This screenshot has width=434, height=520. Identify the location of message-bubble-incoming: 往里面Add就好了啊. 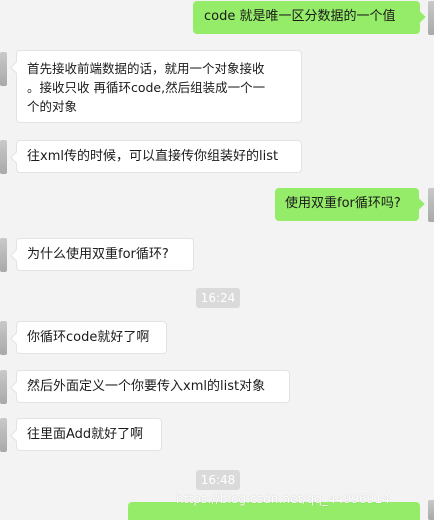
(86, 434).